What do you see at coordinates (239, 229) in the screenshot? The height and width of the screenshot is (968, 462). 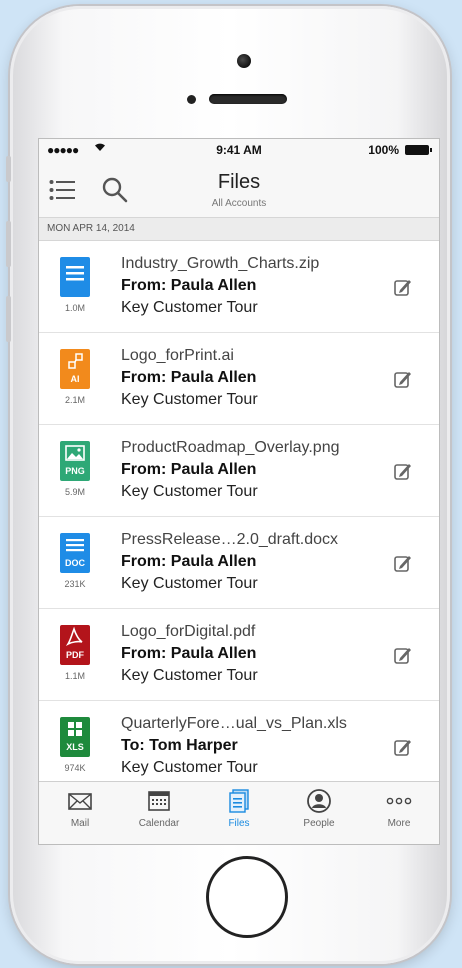 I see `date-section-header: MON APR 14, 2014` at bounding box center [239, 229].